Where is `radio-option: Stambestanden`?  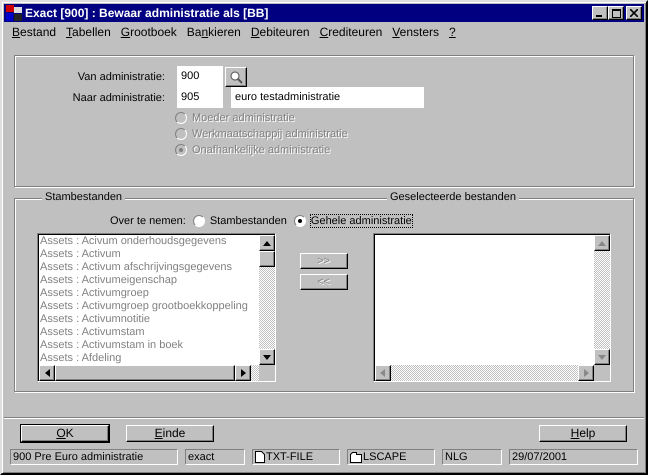
radio-option: Stambestanden is located at coordinates (239, 221).